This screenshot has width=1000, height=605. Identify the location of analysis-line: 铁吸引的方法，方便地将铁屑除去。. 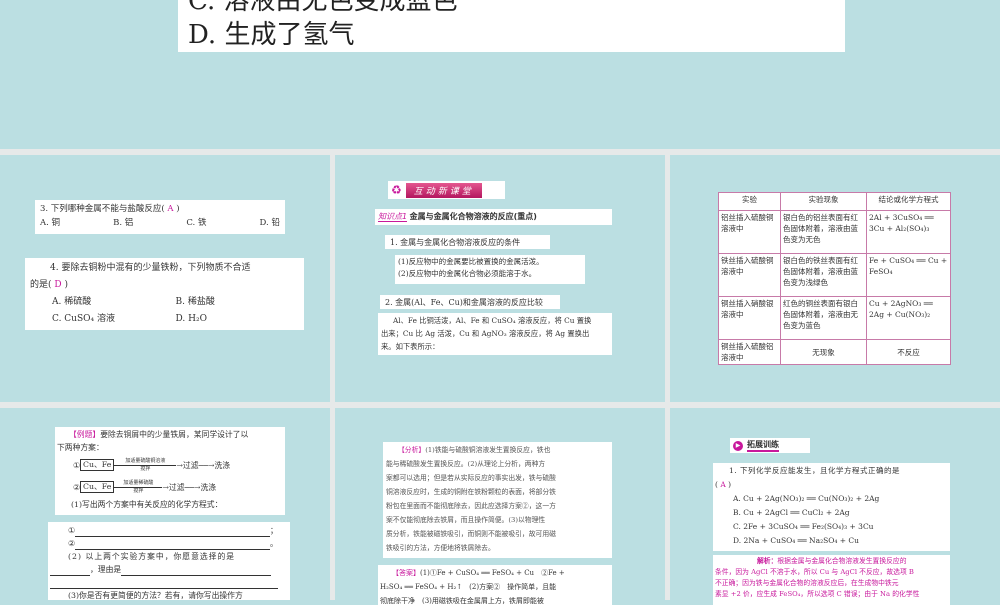
(440, 548).